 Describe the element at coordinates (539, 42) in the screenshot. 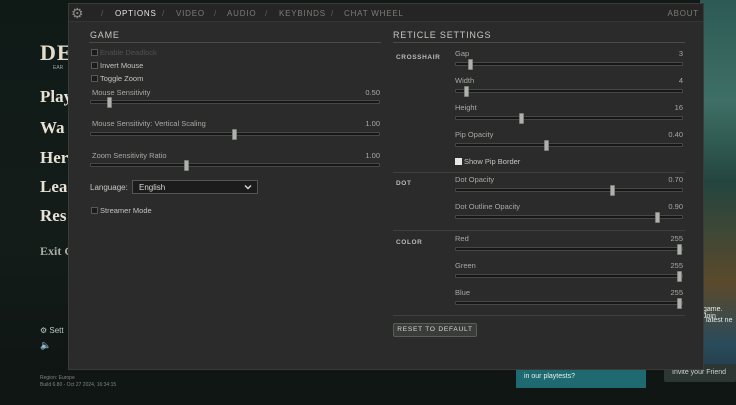

I see `reticle-section-divider` at that location.